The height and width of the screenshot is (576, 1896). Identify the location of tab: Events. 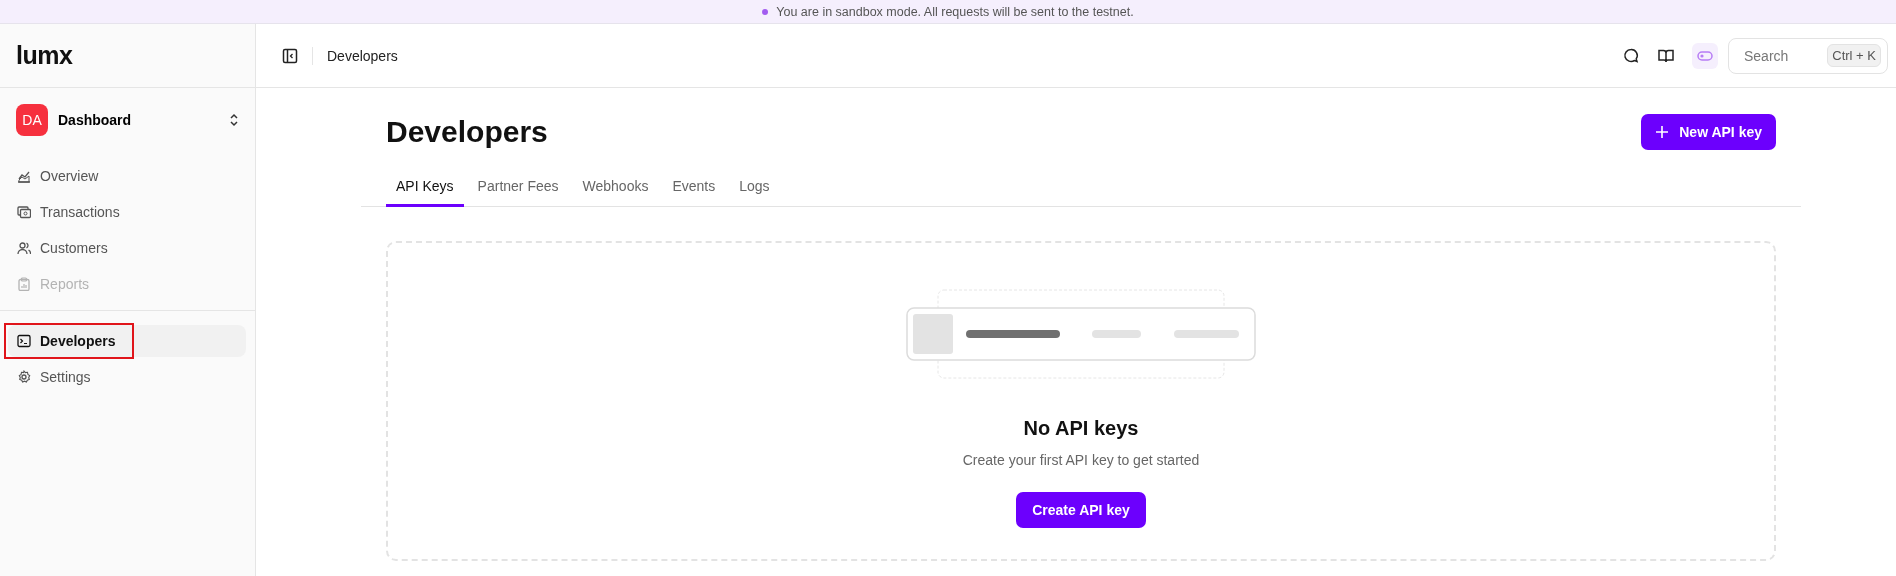
(694, 188).